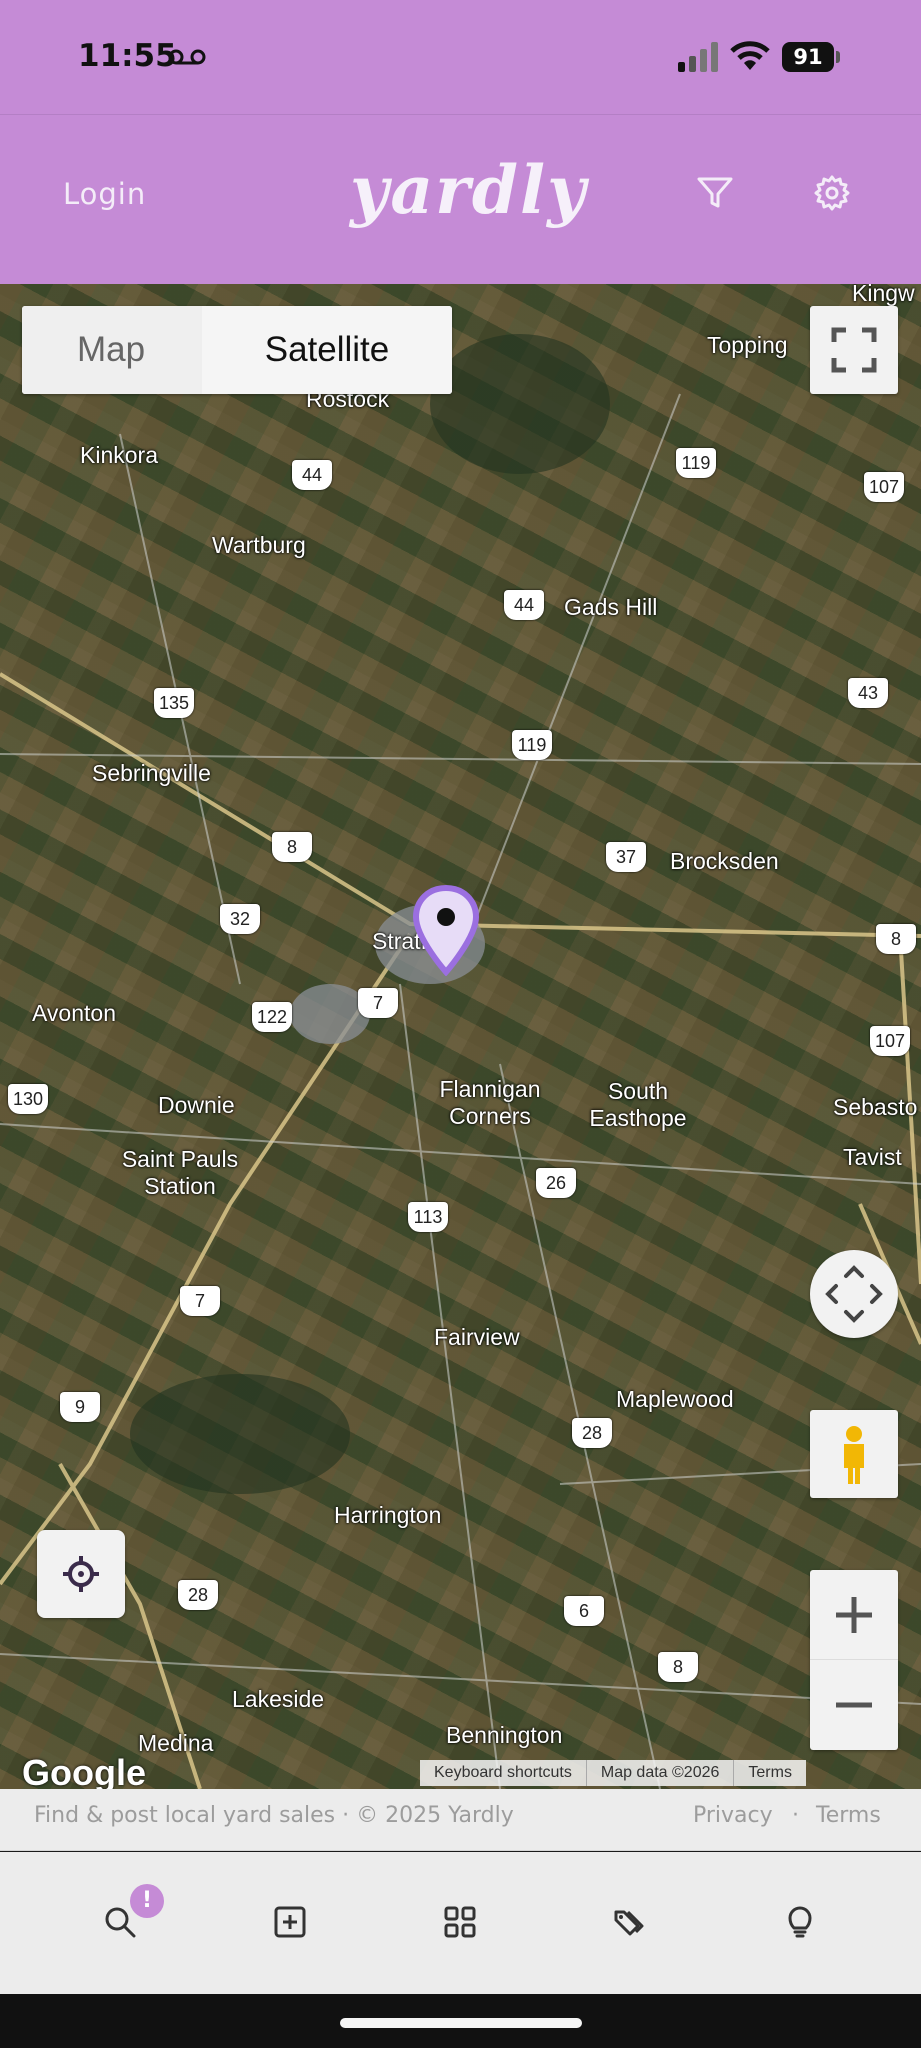 The height and width of the screenshot is (2048, 921). Describe the element at coordinates (240, 919) in the screenshot. I see `road-shield: 32` at that location.